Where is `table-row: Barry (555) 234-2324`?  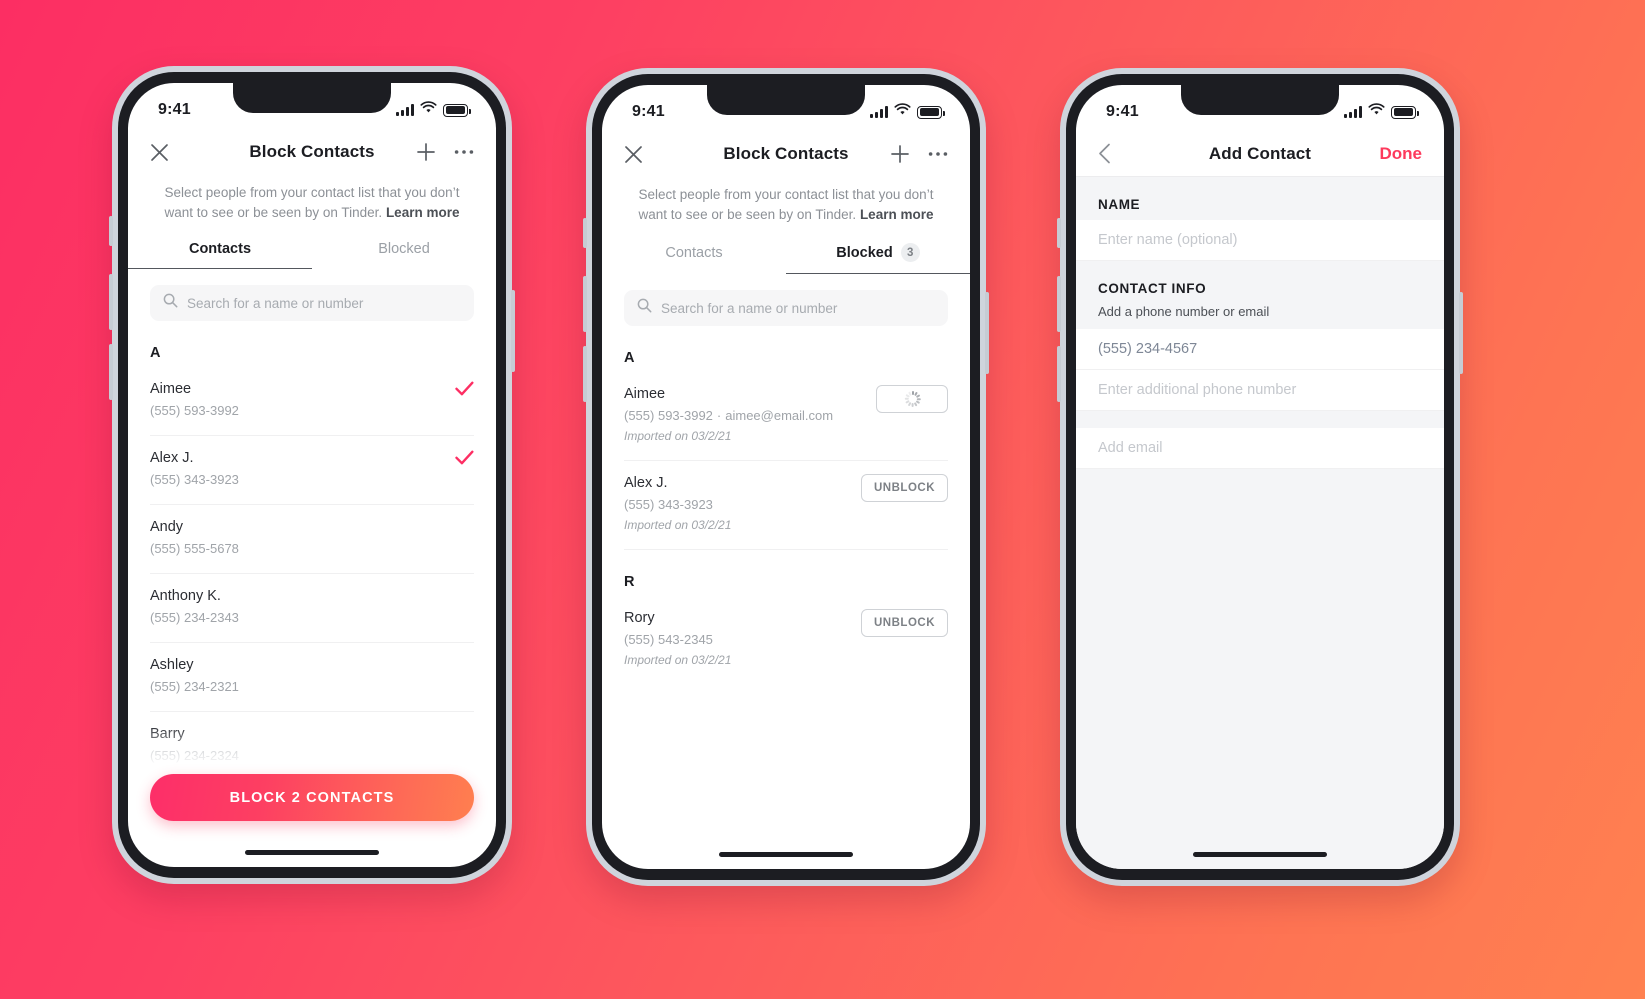 table-row: Barry (555) 234-2324 is located at coordinates (312, 746).